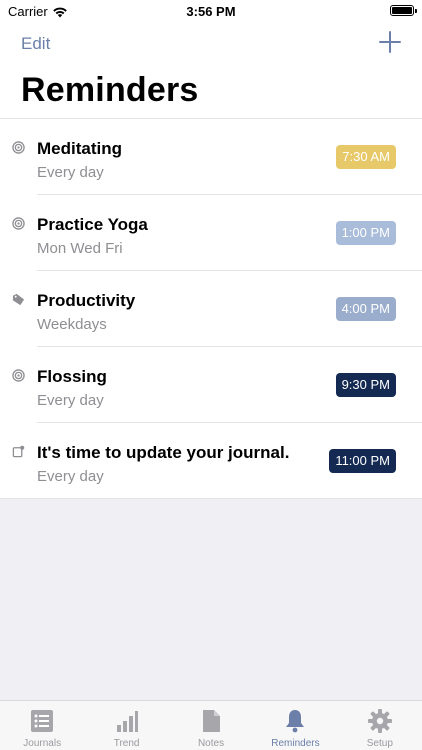  Describe the element at coordinates (211, 157) in the screenshot. I see `reminder-row: Meditating Every day 7:30 AM` at that location.